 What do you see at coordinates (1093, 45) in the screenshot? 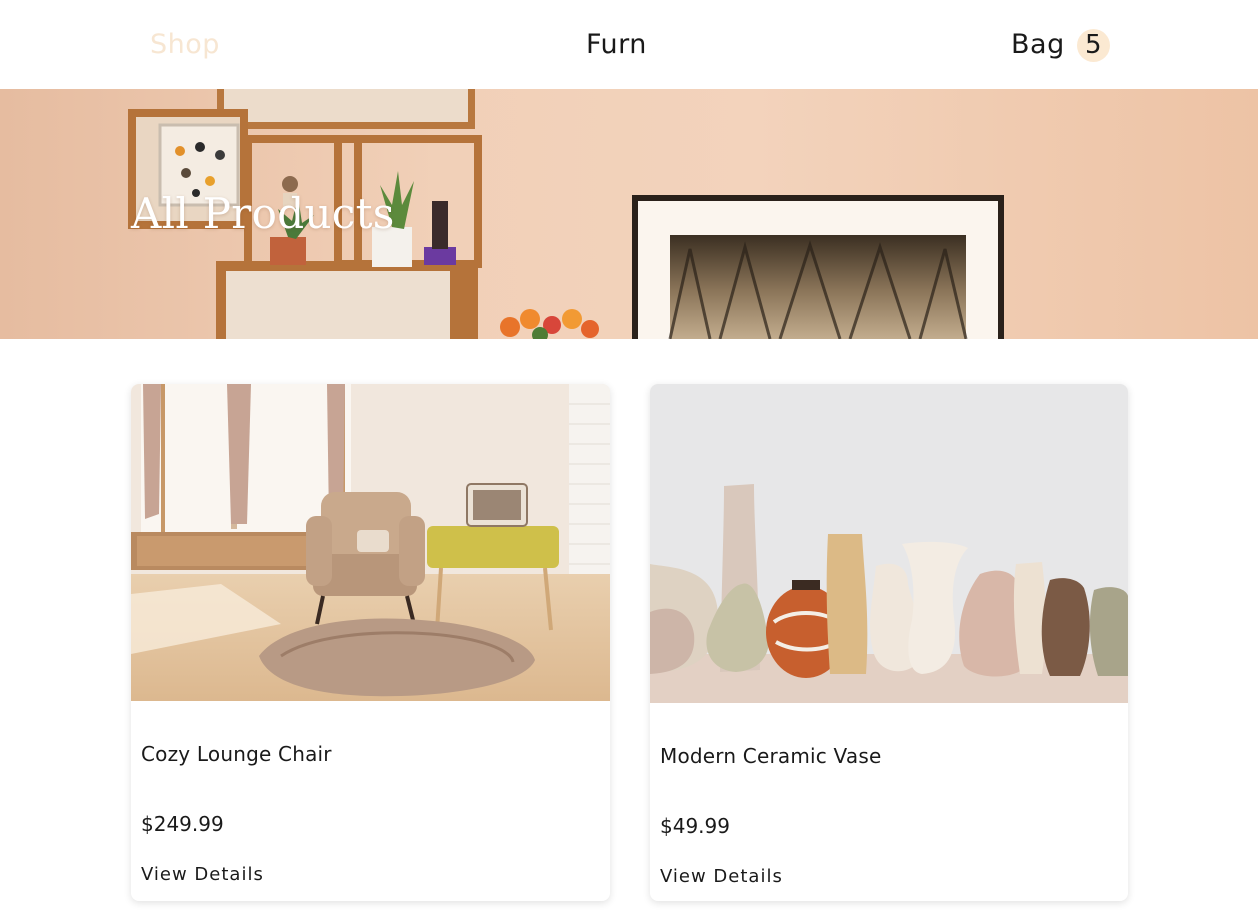
I see `bag-count-badge: 5` at bounding box center [1093, 45].